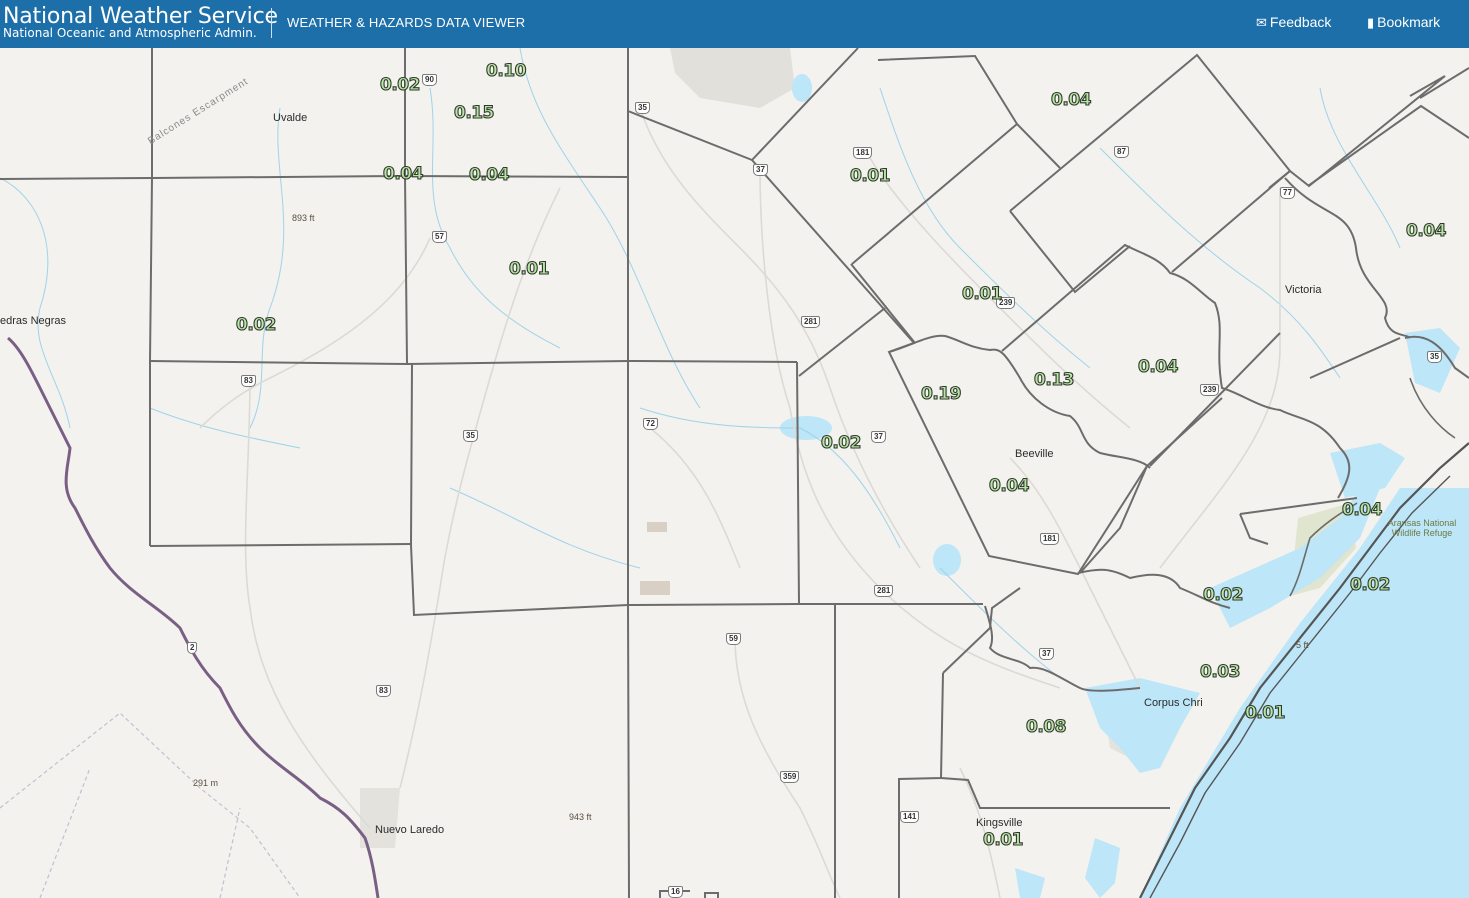  I want to click on route-shield: 72, so click(650, 424).